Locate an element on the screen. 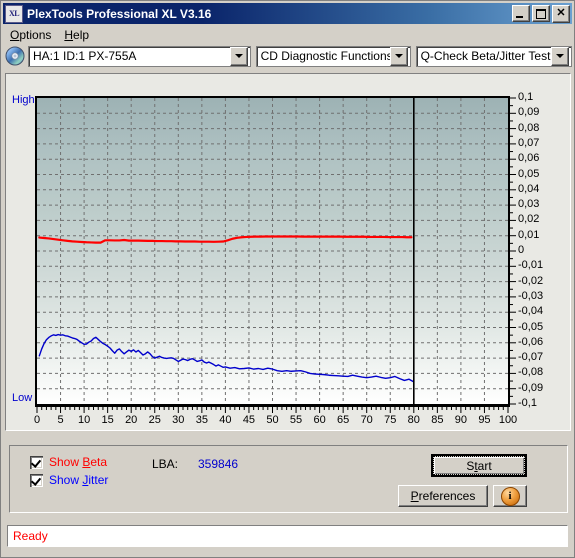 This screenshot has height=558, width=575. y-tick-label: 0,07 is located at coordinates (529, 142).